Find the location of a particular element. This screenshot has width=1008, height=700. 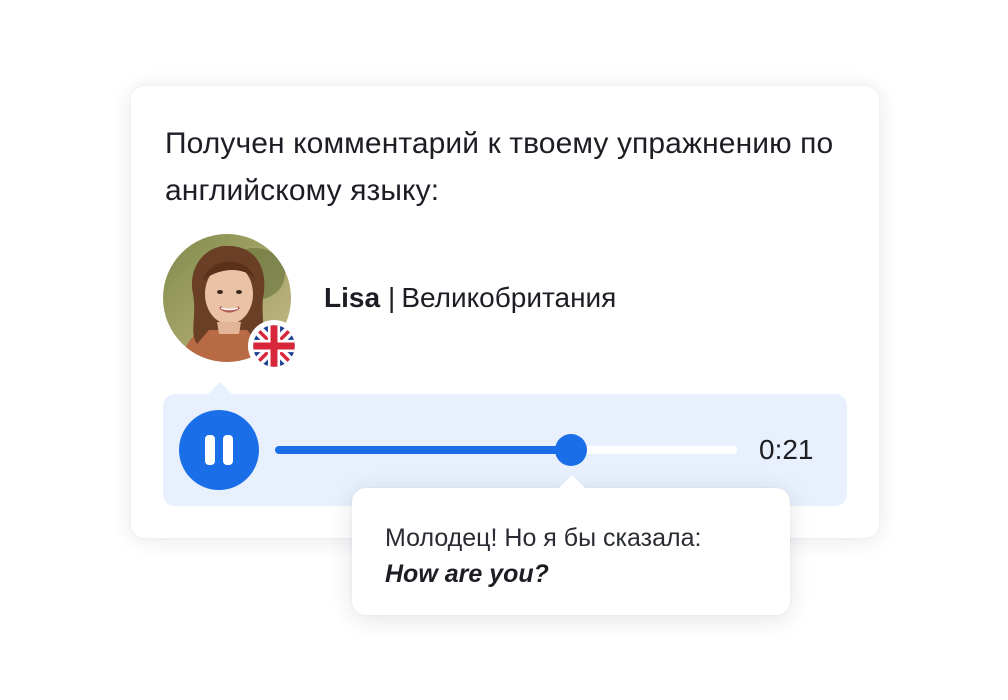

comment-text: Молодец! Но я бы сказала: is located at coordinates (543, 538).